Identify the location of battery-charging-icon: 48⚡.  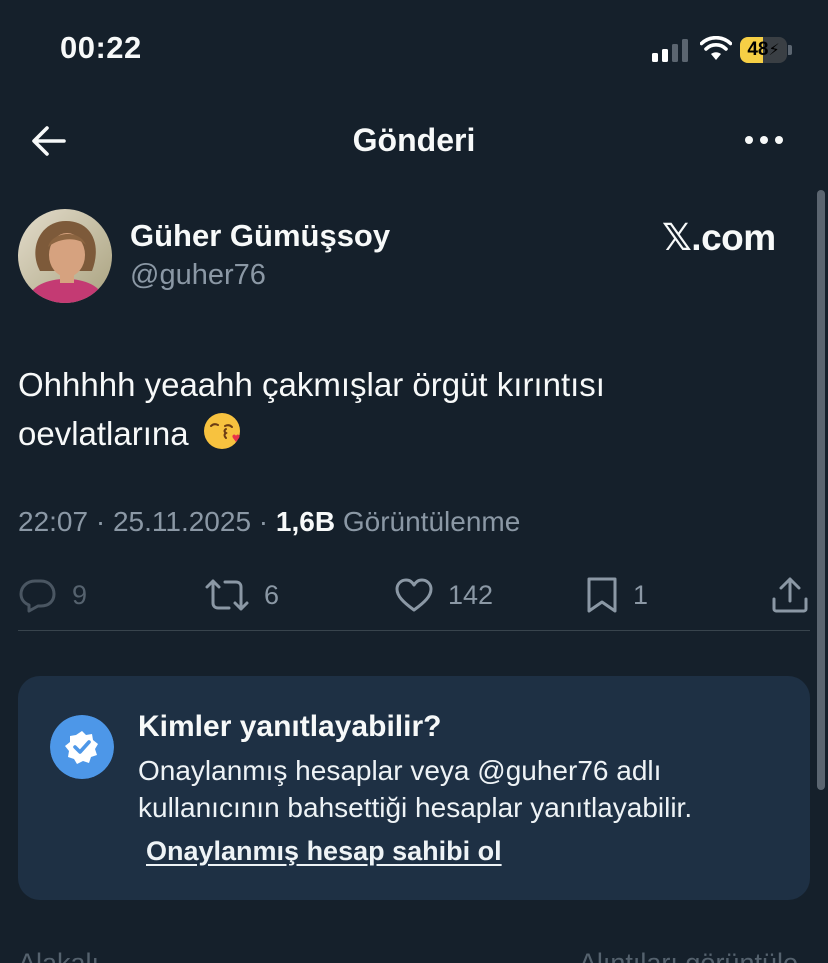
(766, 50).